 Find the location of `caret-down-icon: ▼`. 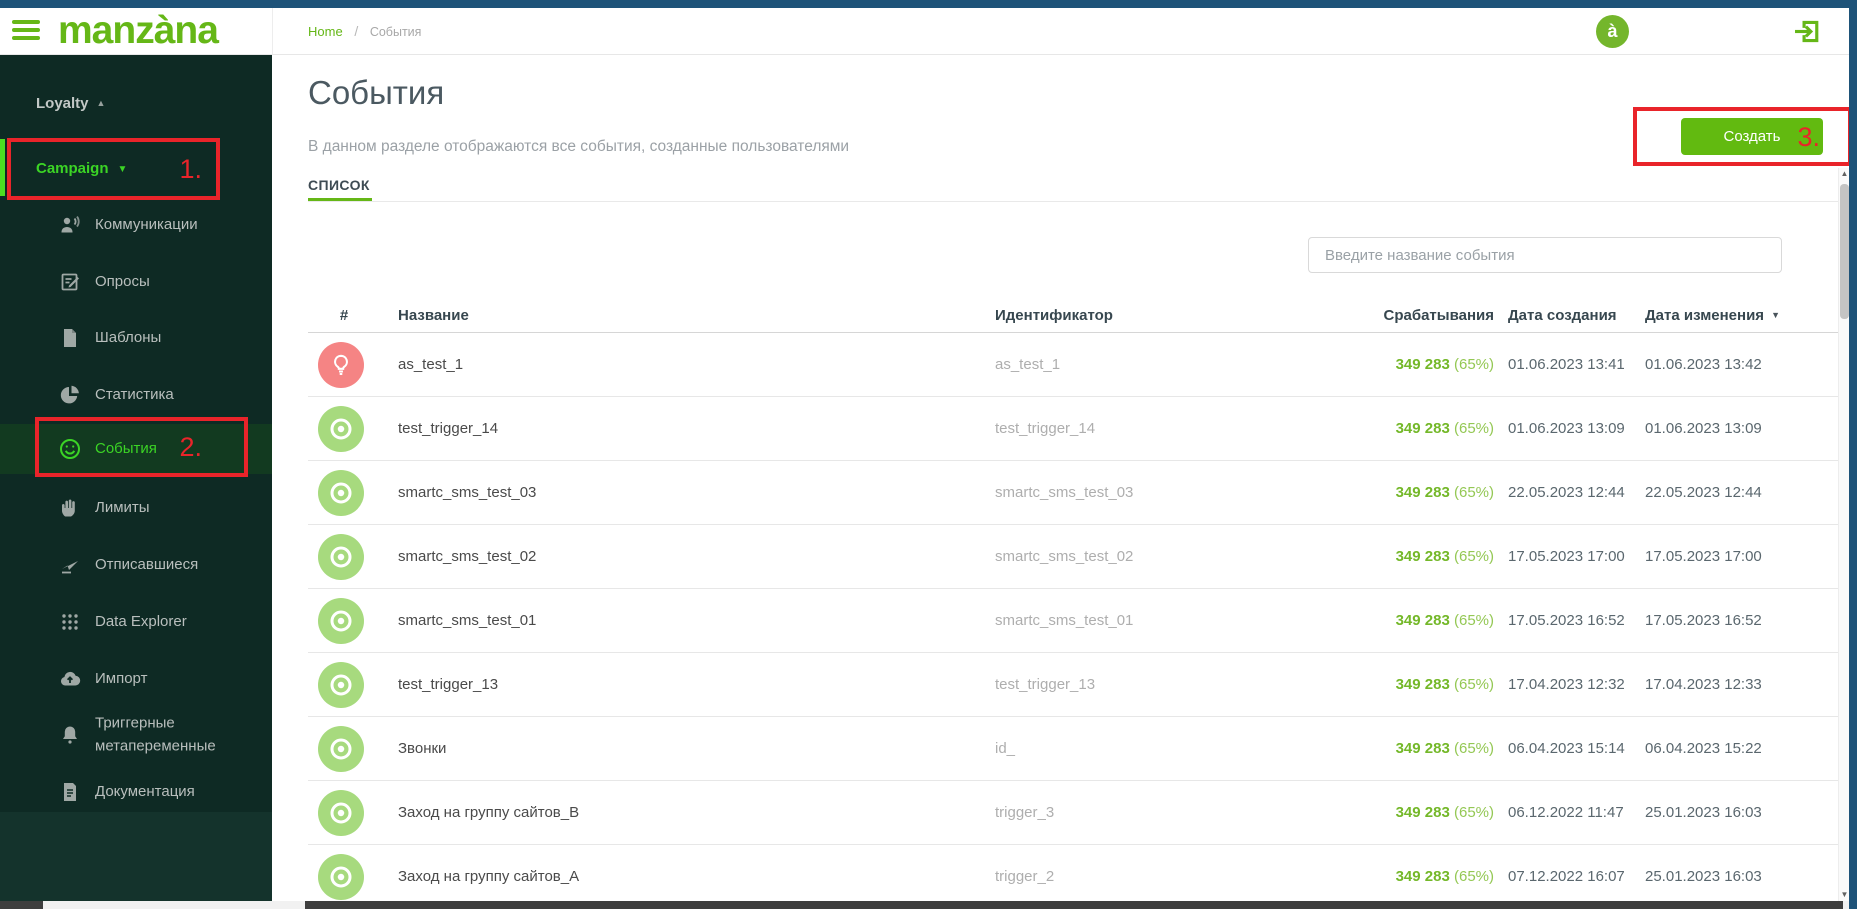

caret-down-icon: ▼ is located at coordinates (122, 169).